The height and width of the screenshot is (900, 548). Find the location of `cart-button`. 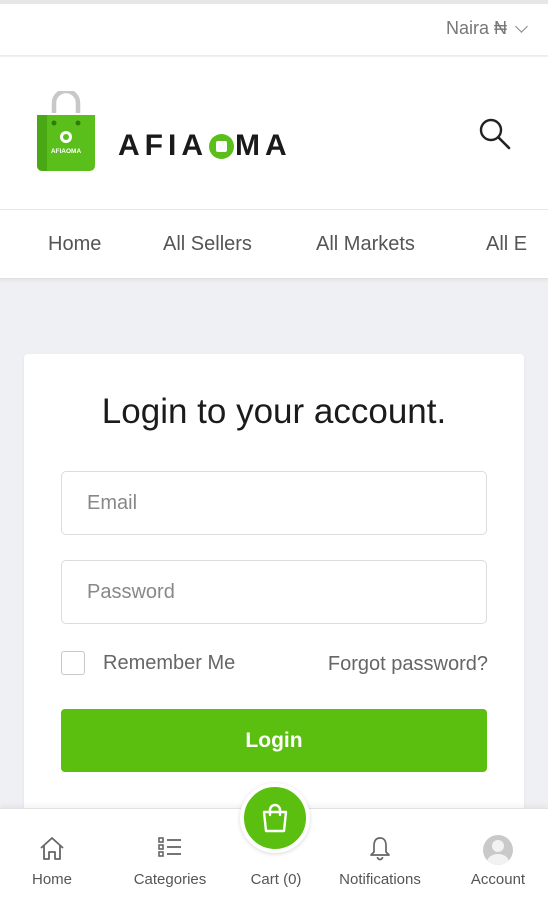

cart-button is located at coordinates (275, 818).